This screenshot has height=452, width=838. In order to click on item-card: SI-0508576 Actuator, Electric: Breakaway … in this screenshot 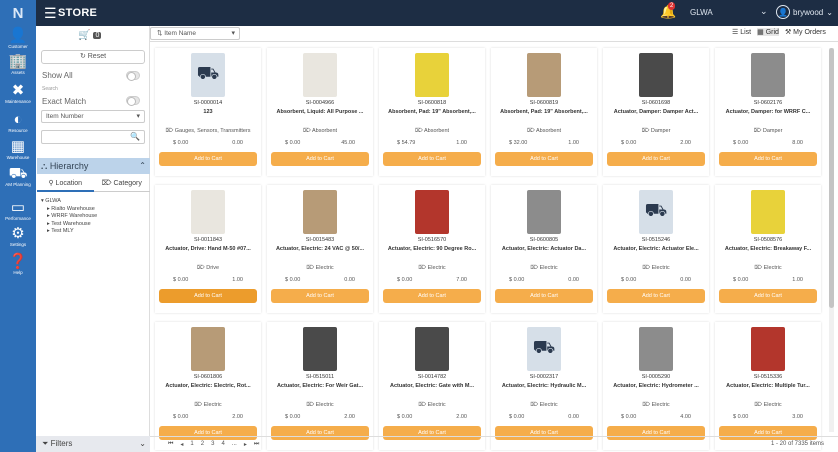, I will do `click(768, 249)`.